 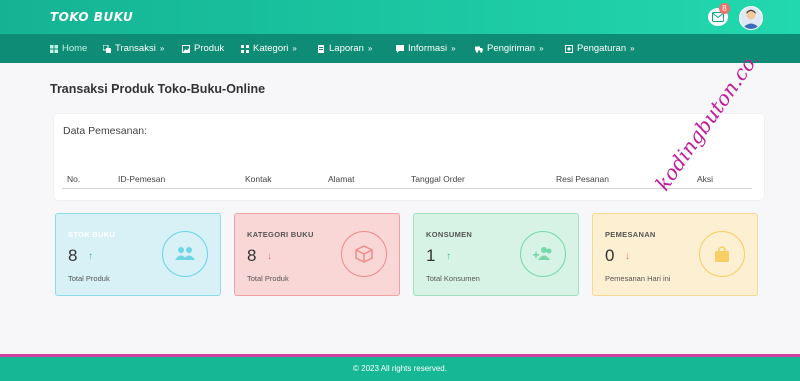 I want to click on watermark-text: kodingbuton.com, so click(x=710, y=127).